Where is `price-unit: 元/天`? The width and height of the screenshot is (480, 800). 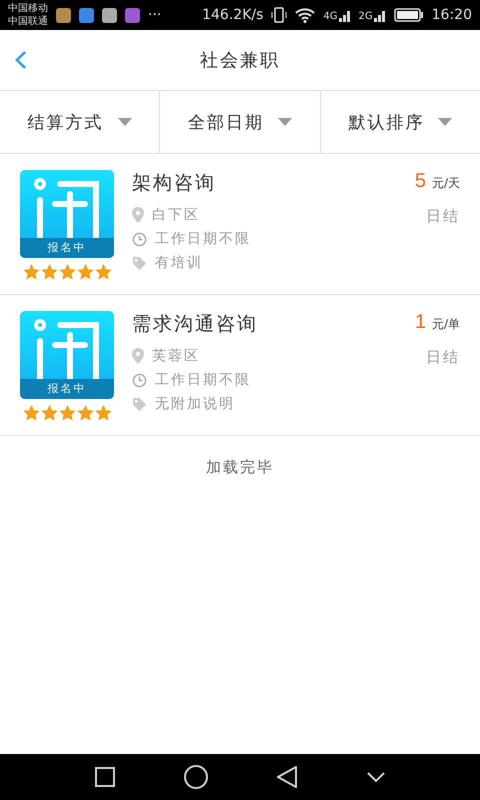 price-unit: 元/天 is located at coordinates (446, 183).